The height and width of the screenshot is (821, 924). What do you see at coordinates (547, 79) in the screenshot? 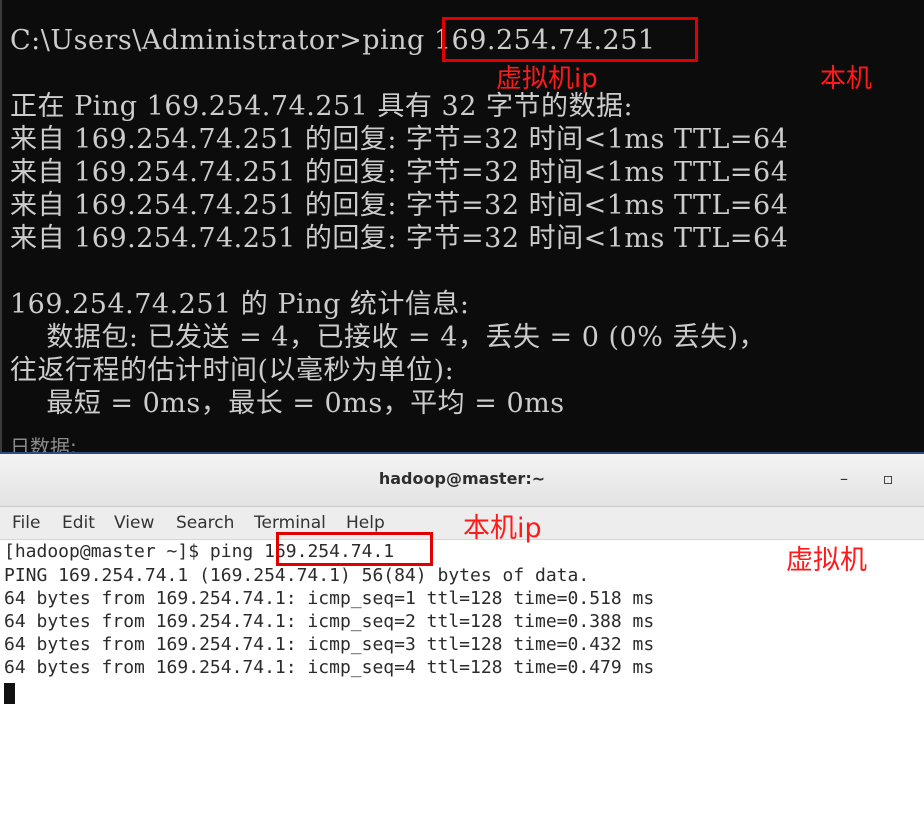
I see `annotation-vm-ip: 虚拟机ip` at bounding box center [547, 79].